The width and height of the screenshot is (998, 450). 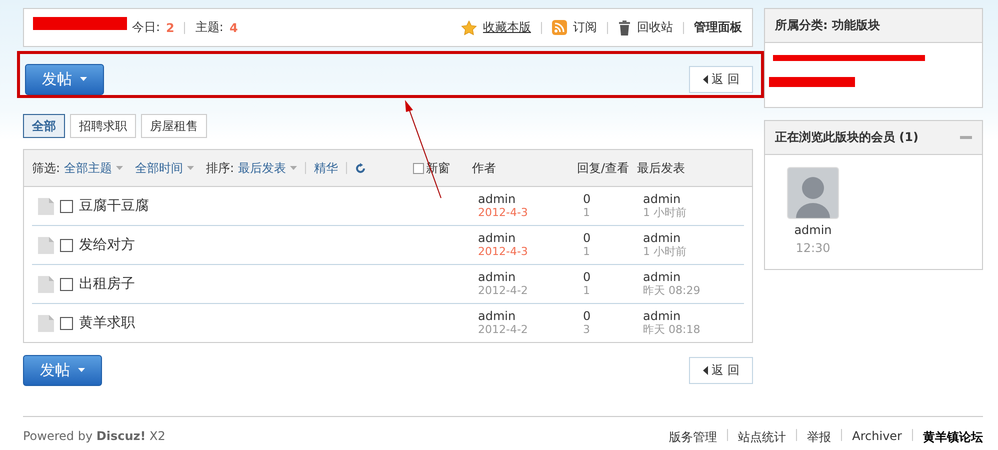 I want to click on view-count: 3, so click(x=587, y=330).